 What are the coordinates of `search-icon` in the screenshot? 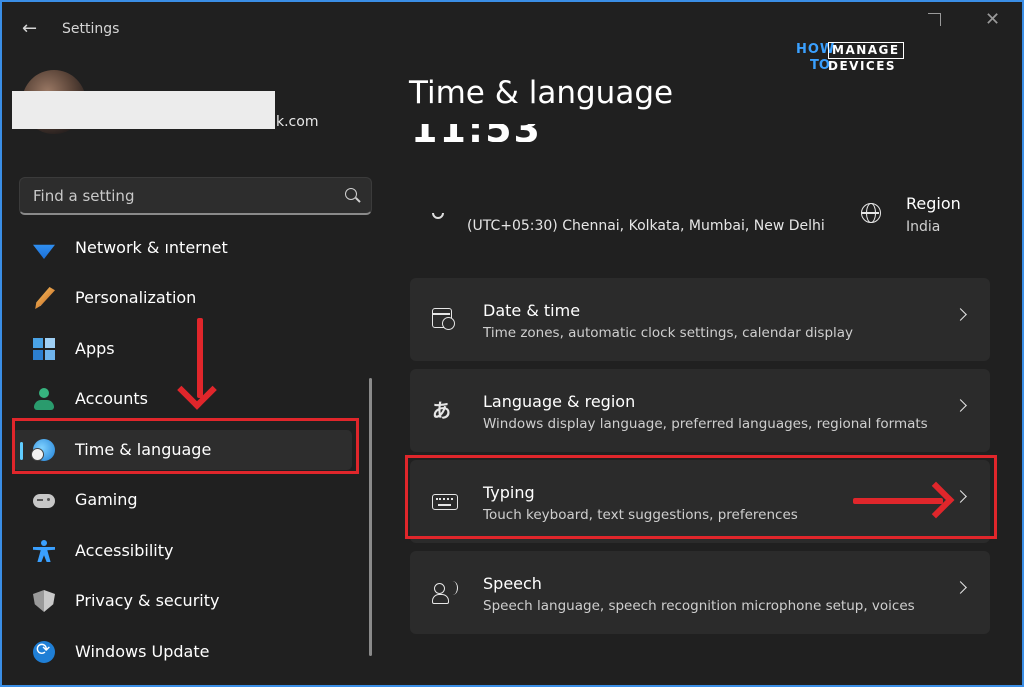 It's located at (351, 194).